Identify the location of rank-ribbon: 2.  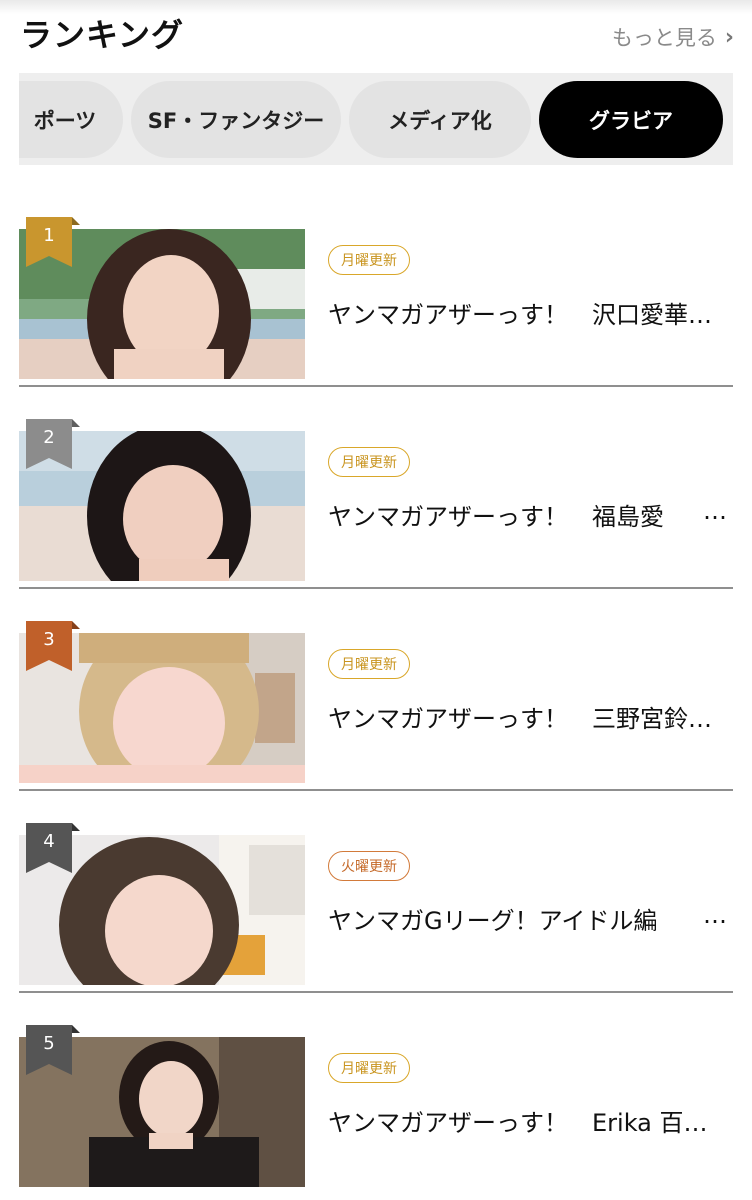
(53, 444).